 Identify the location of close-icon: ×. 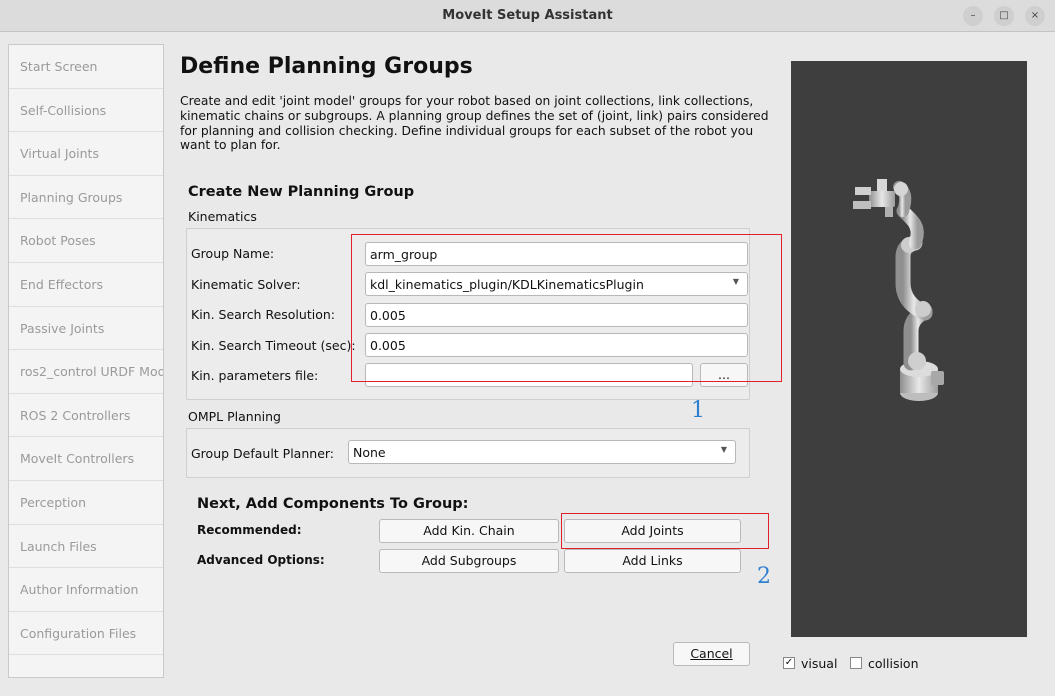
(1035, 16).